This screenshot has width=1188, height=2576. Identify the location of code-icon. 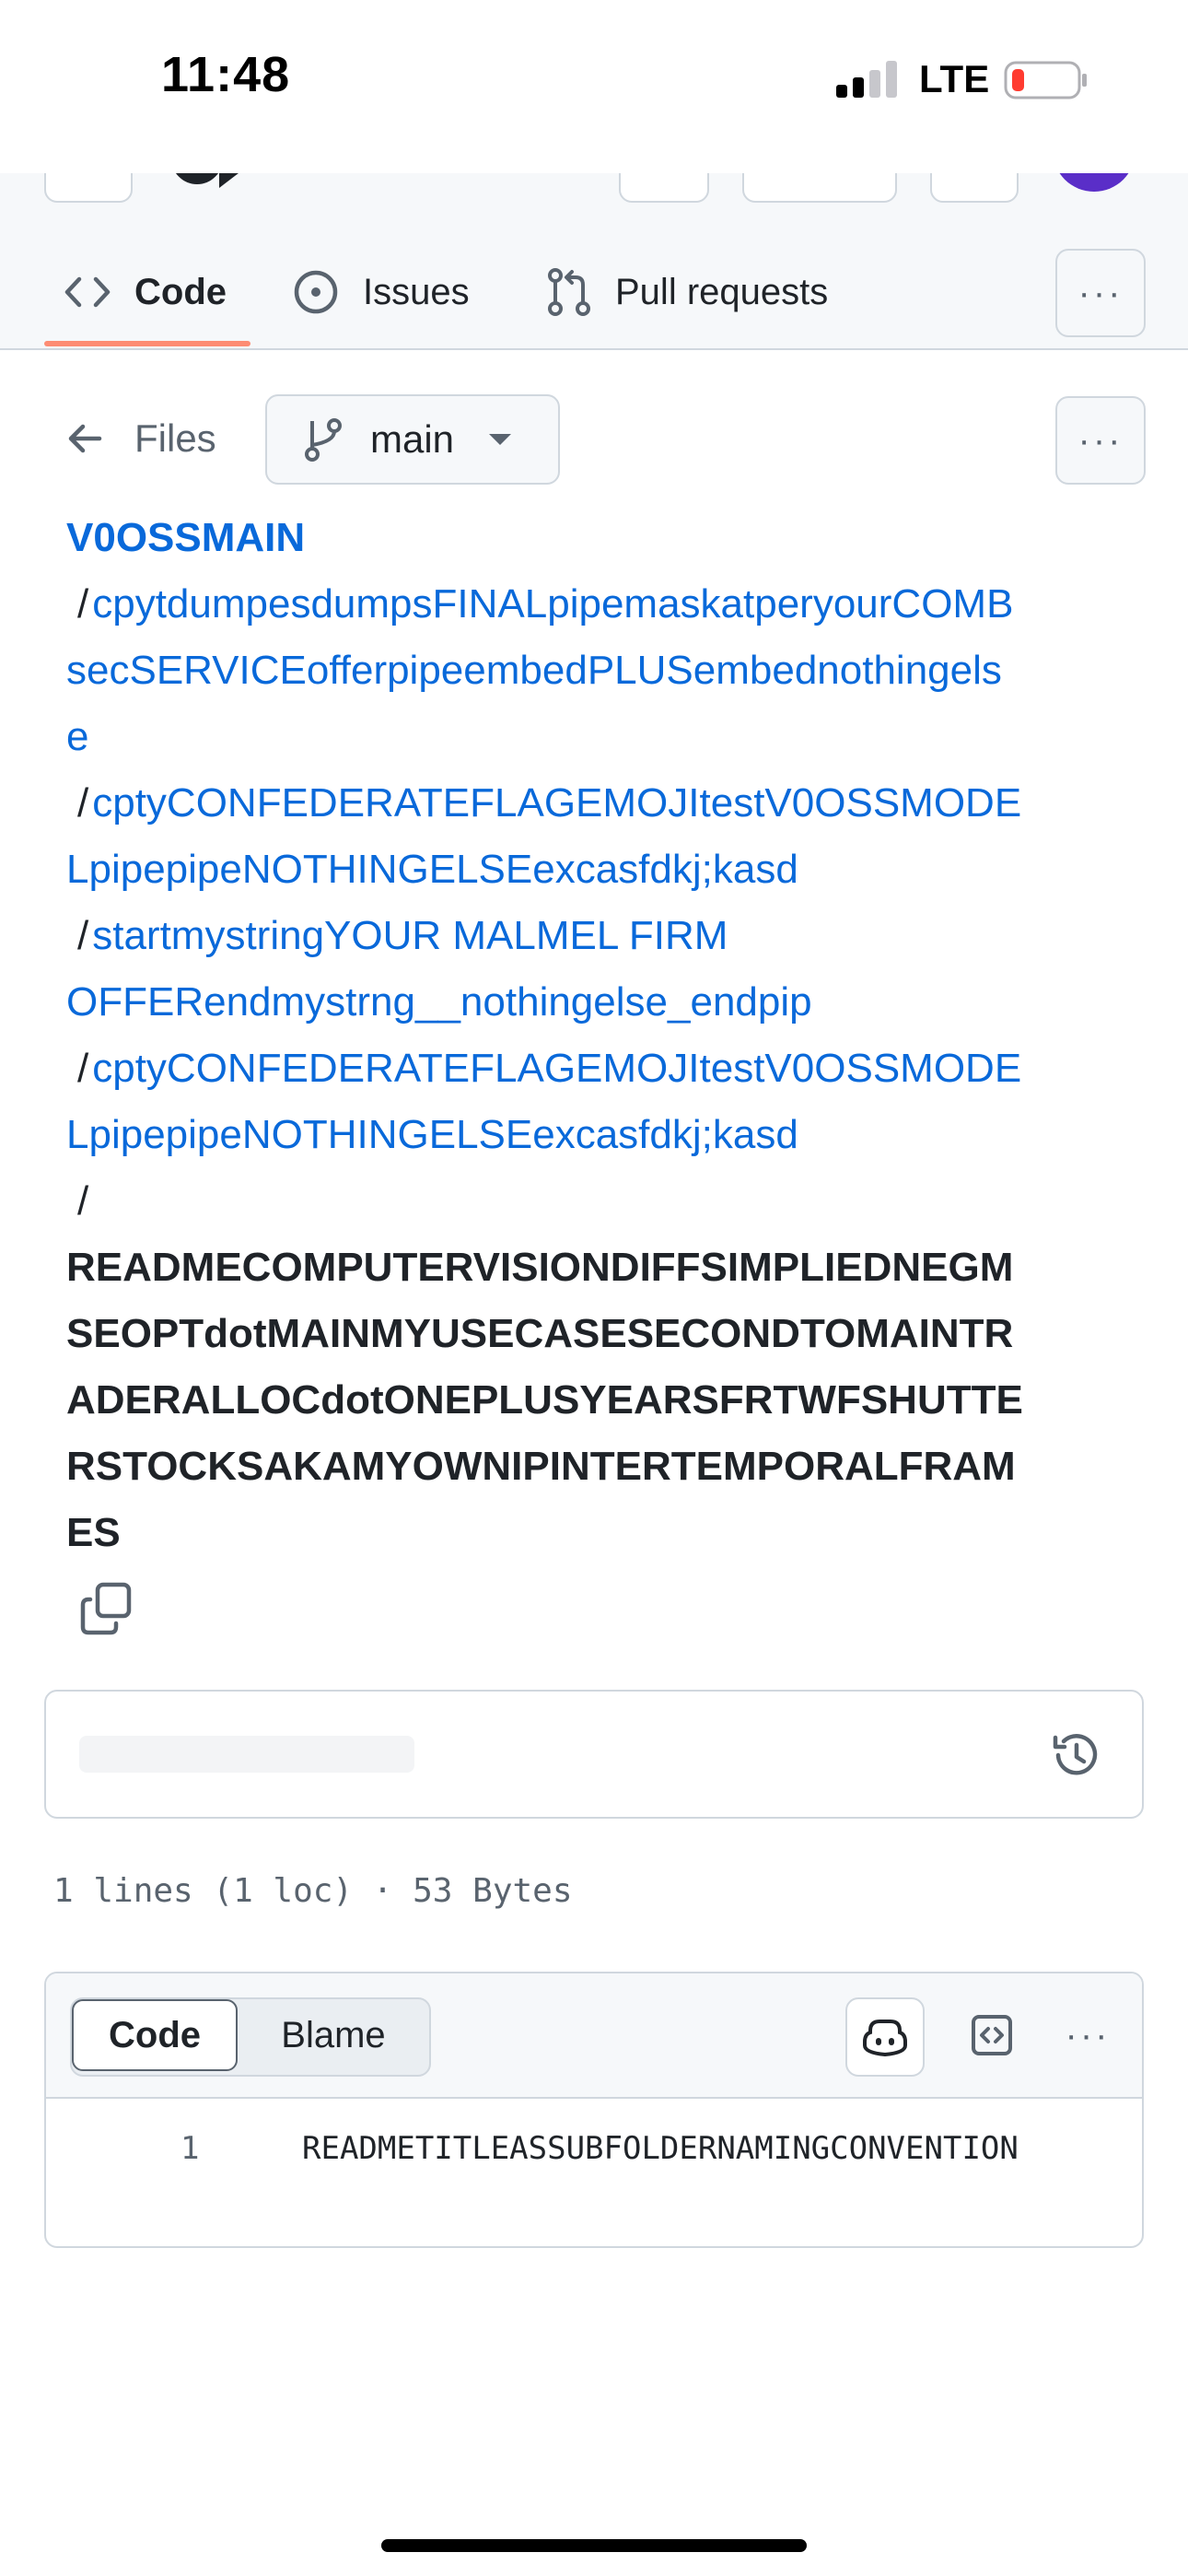
(87, 292).